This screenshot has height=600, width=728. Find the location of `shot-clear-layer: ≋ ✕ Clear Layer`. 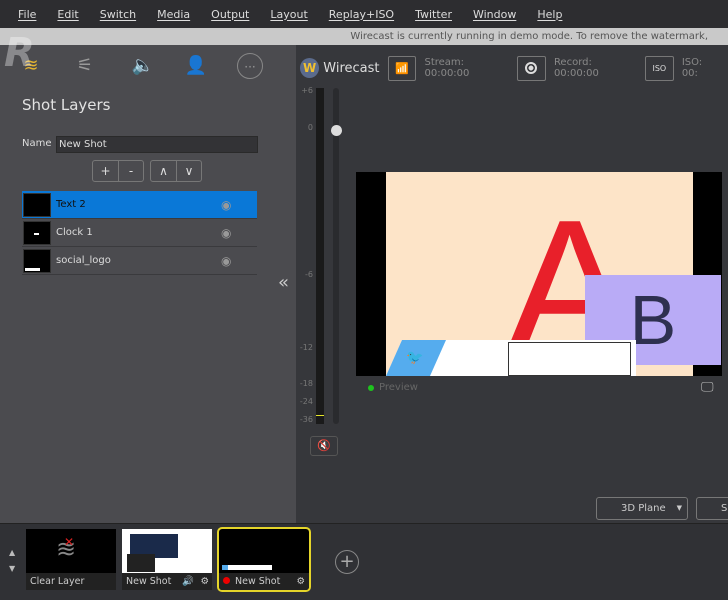

shot-clear-layer: ≋ ✕ Clear Layer is located at coordinates (71, 559).